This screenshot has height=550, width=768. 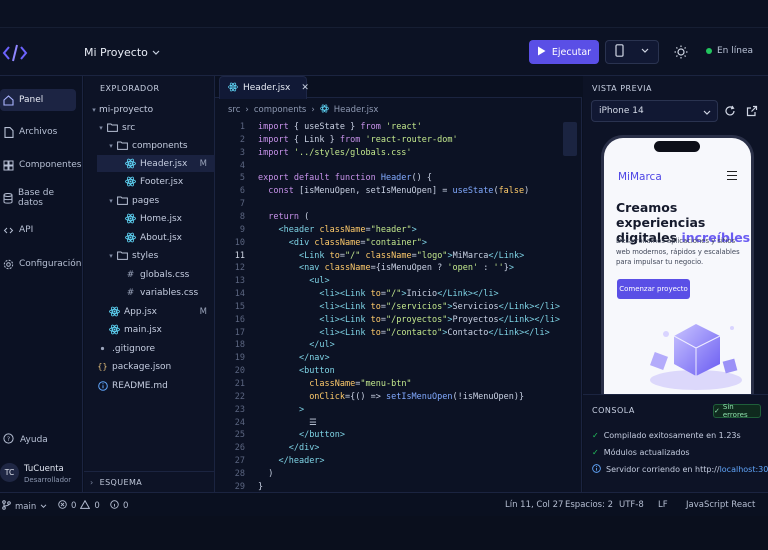 I want to click on indentation: Espacios: 2, so click(x=589, y=505).